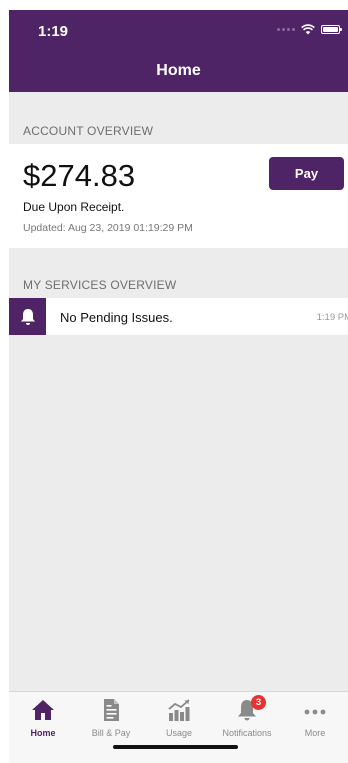 This screenshot has height=763, width=348. What do you see at coordinates (315, 712) in the screenshot?
I see `more-dots-icon` at bounding box center [315, 712].